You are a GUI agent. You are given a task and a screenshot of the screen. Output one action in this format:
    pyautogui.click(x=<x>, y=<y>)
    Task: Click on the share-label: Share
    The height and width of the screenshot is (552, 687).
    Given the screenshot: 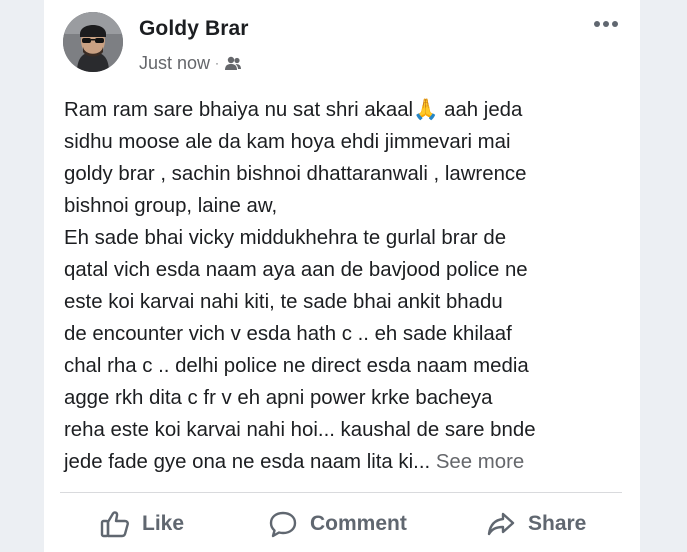 What is the action you would take?
    pyautogui.click(x=557, y=523)
    